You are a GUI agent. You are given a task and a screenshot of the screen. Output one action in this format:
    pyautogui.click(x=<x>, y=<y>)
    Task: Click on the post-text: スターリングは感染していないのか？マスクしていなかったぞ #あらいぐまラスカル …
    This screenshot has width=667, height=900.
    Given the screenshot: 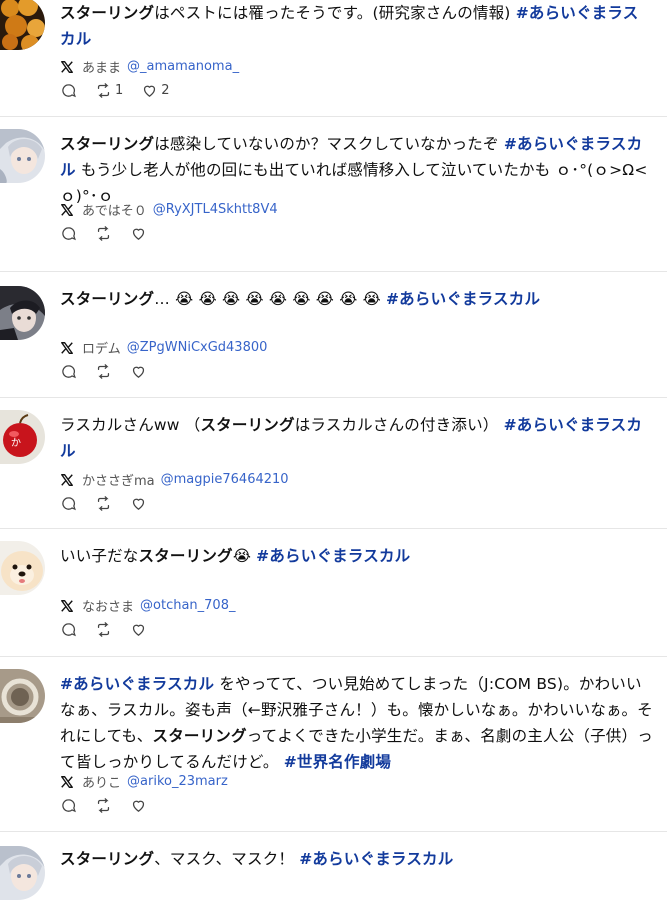 What is the action you would take?
    pyautogui.click(x=356, y=170)
    